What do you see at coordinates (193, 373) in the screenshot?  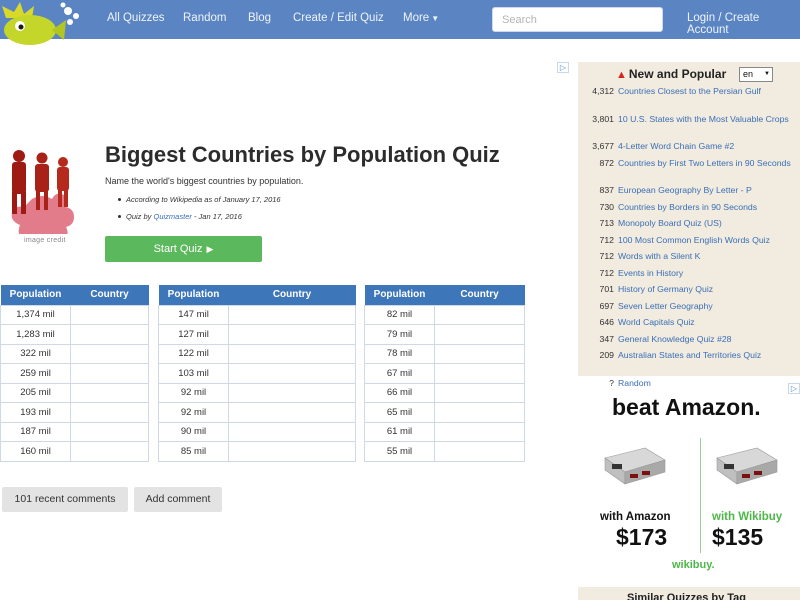 I see `population-cell: 103 mil` at bounding box center [193, 373].